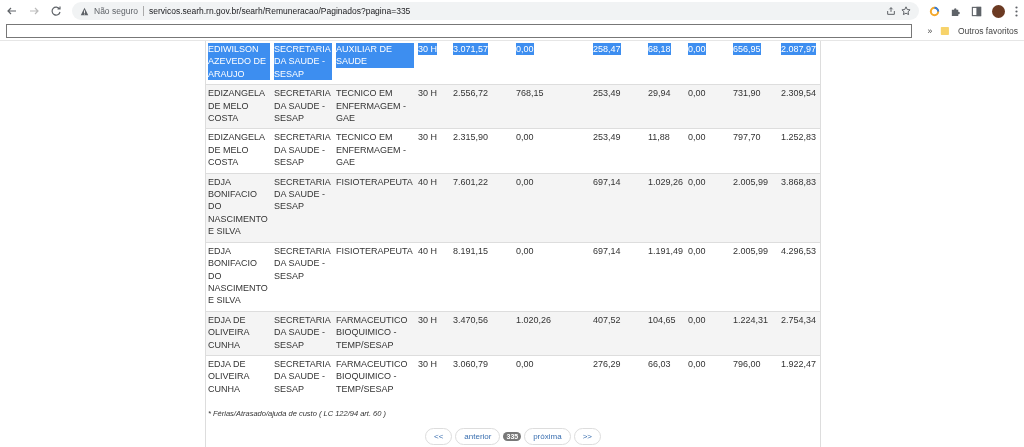 Image resolution: width=1024 pixels, height=447 pixels. Describe the element at coordinates (934, 11) in the screenshot. I see `extension-icon` at that location.